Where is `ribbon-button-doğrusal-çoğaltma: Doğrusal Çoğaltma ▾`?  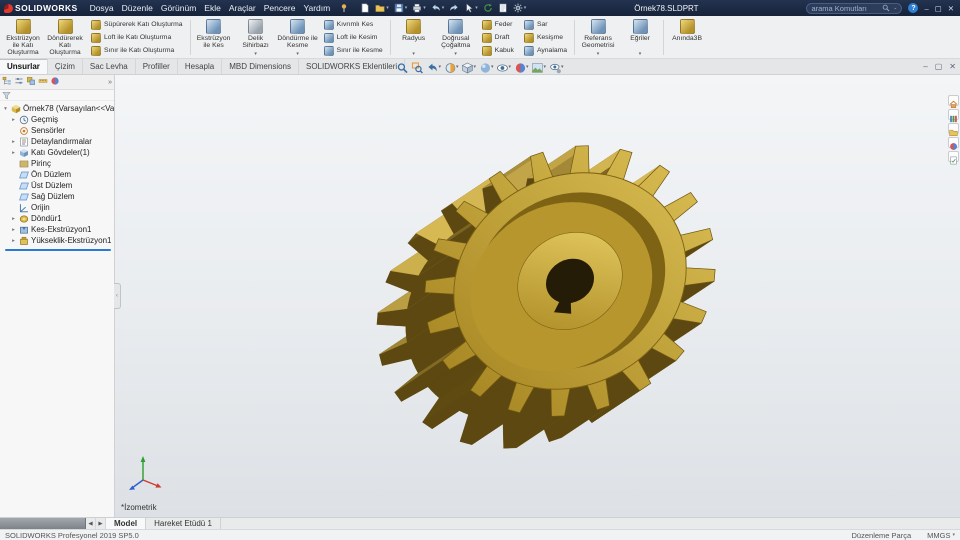
ribbon-button-doğrusal-çoğaltma: Doğrusal Çoğaltma ▾ is located at coordinates (456, 37).